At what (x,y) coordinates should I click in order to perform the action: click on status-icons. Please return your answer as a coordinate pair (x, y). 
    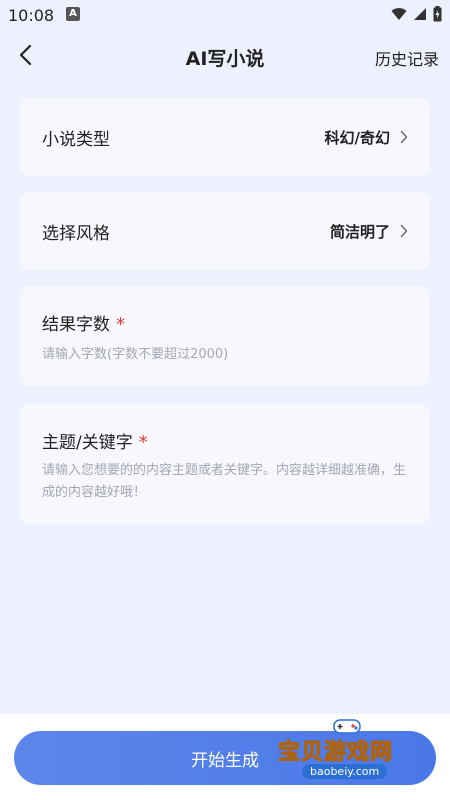
    Looking at the image, I should click on (416, 14).